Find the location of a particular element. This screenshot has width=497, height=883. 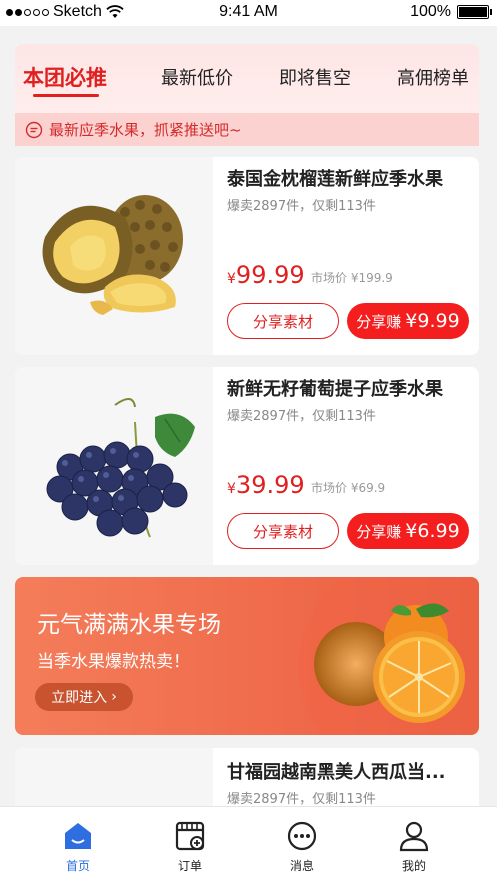

home-icon is located at coordinates (78, 836).